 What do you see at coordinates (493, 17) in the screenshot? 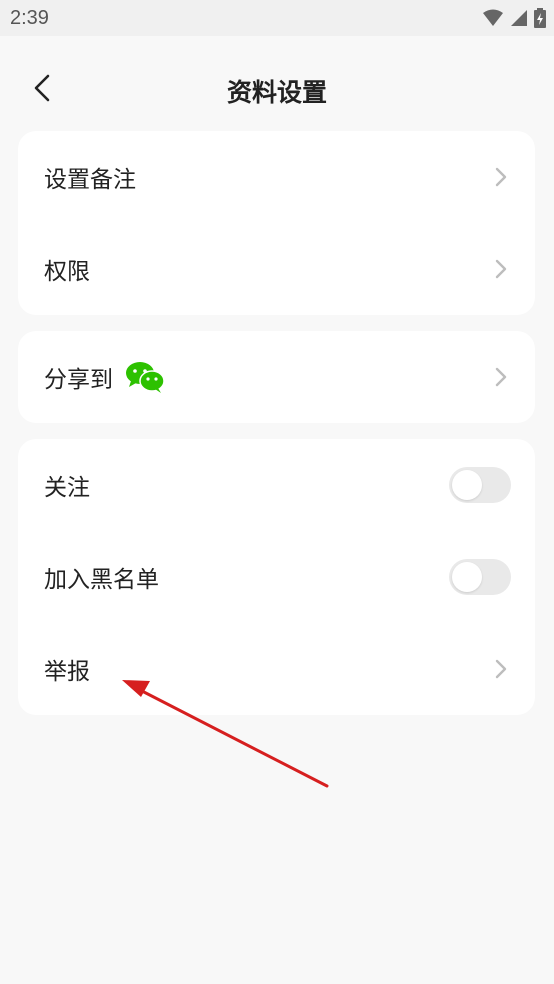
I see `wifi-icon` at bounding box center [493, 17].